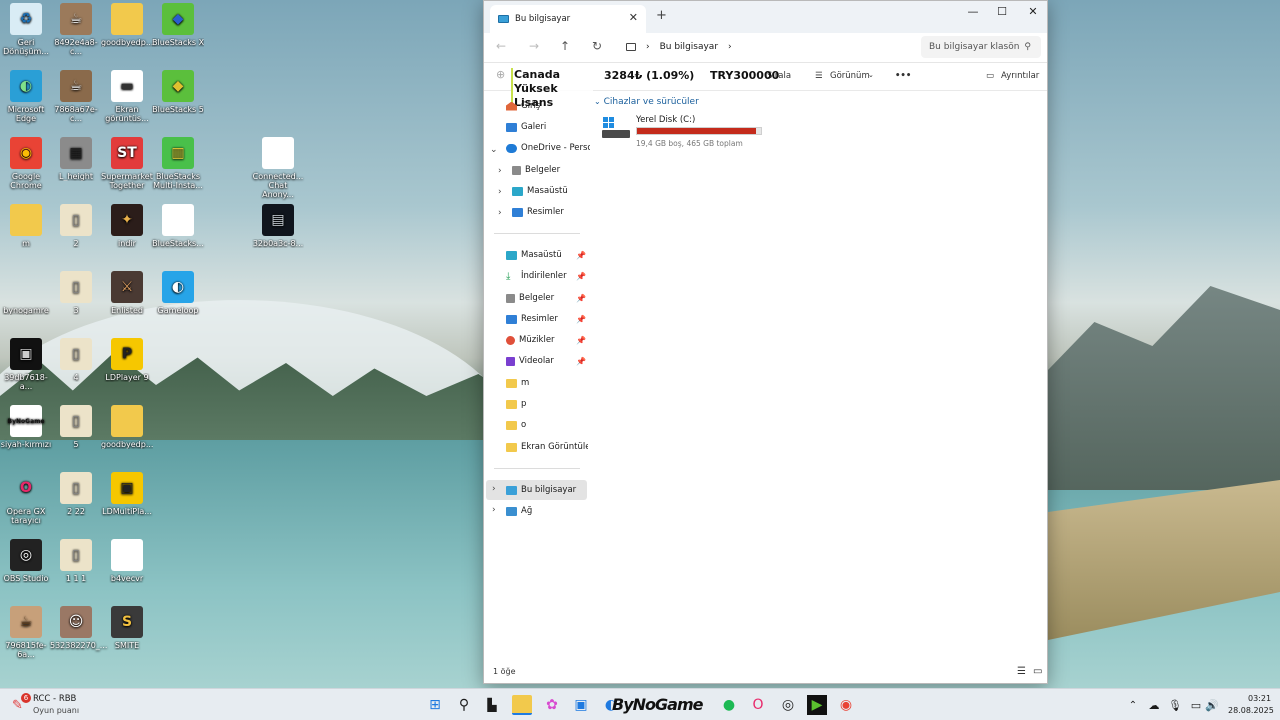 Image resolution: width=1280 pixels, height=720 pixels. Describe the element at coordinates (76, 237) in the screenshot. I see `desktop-icon-item: ▯ 2` at that location.